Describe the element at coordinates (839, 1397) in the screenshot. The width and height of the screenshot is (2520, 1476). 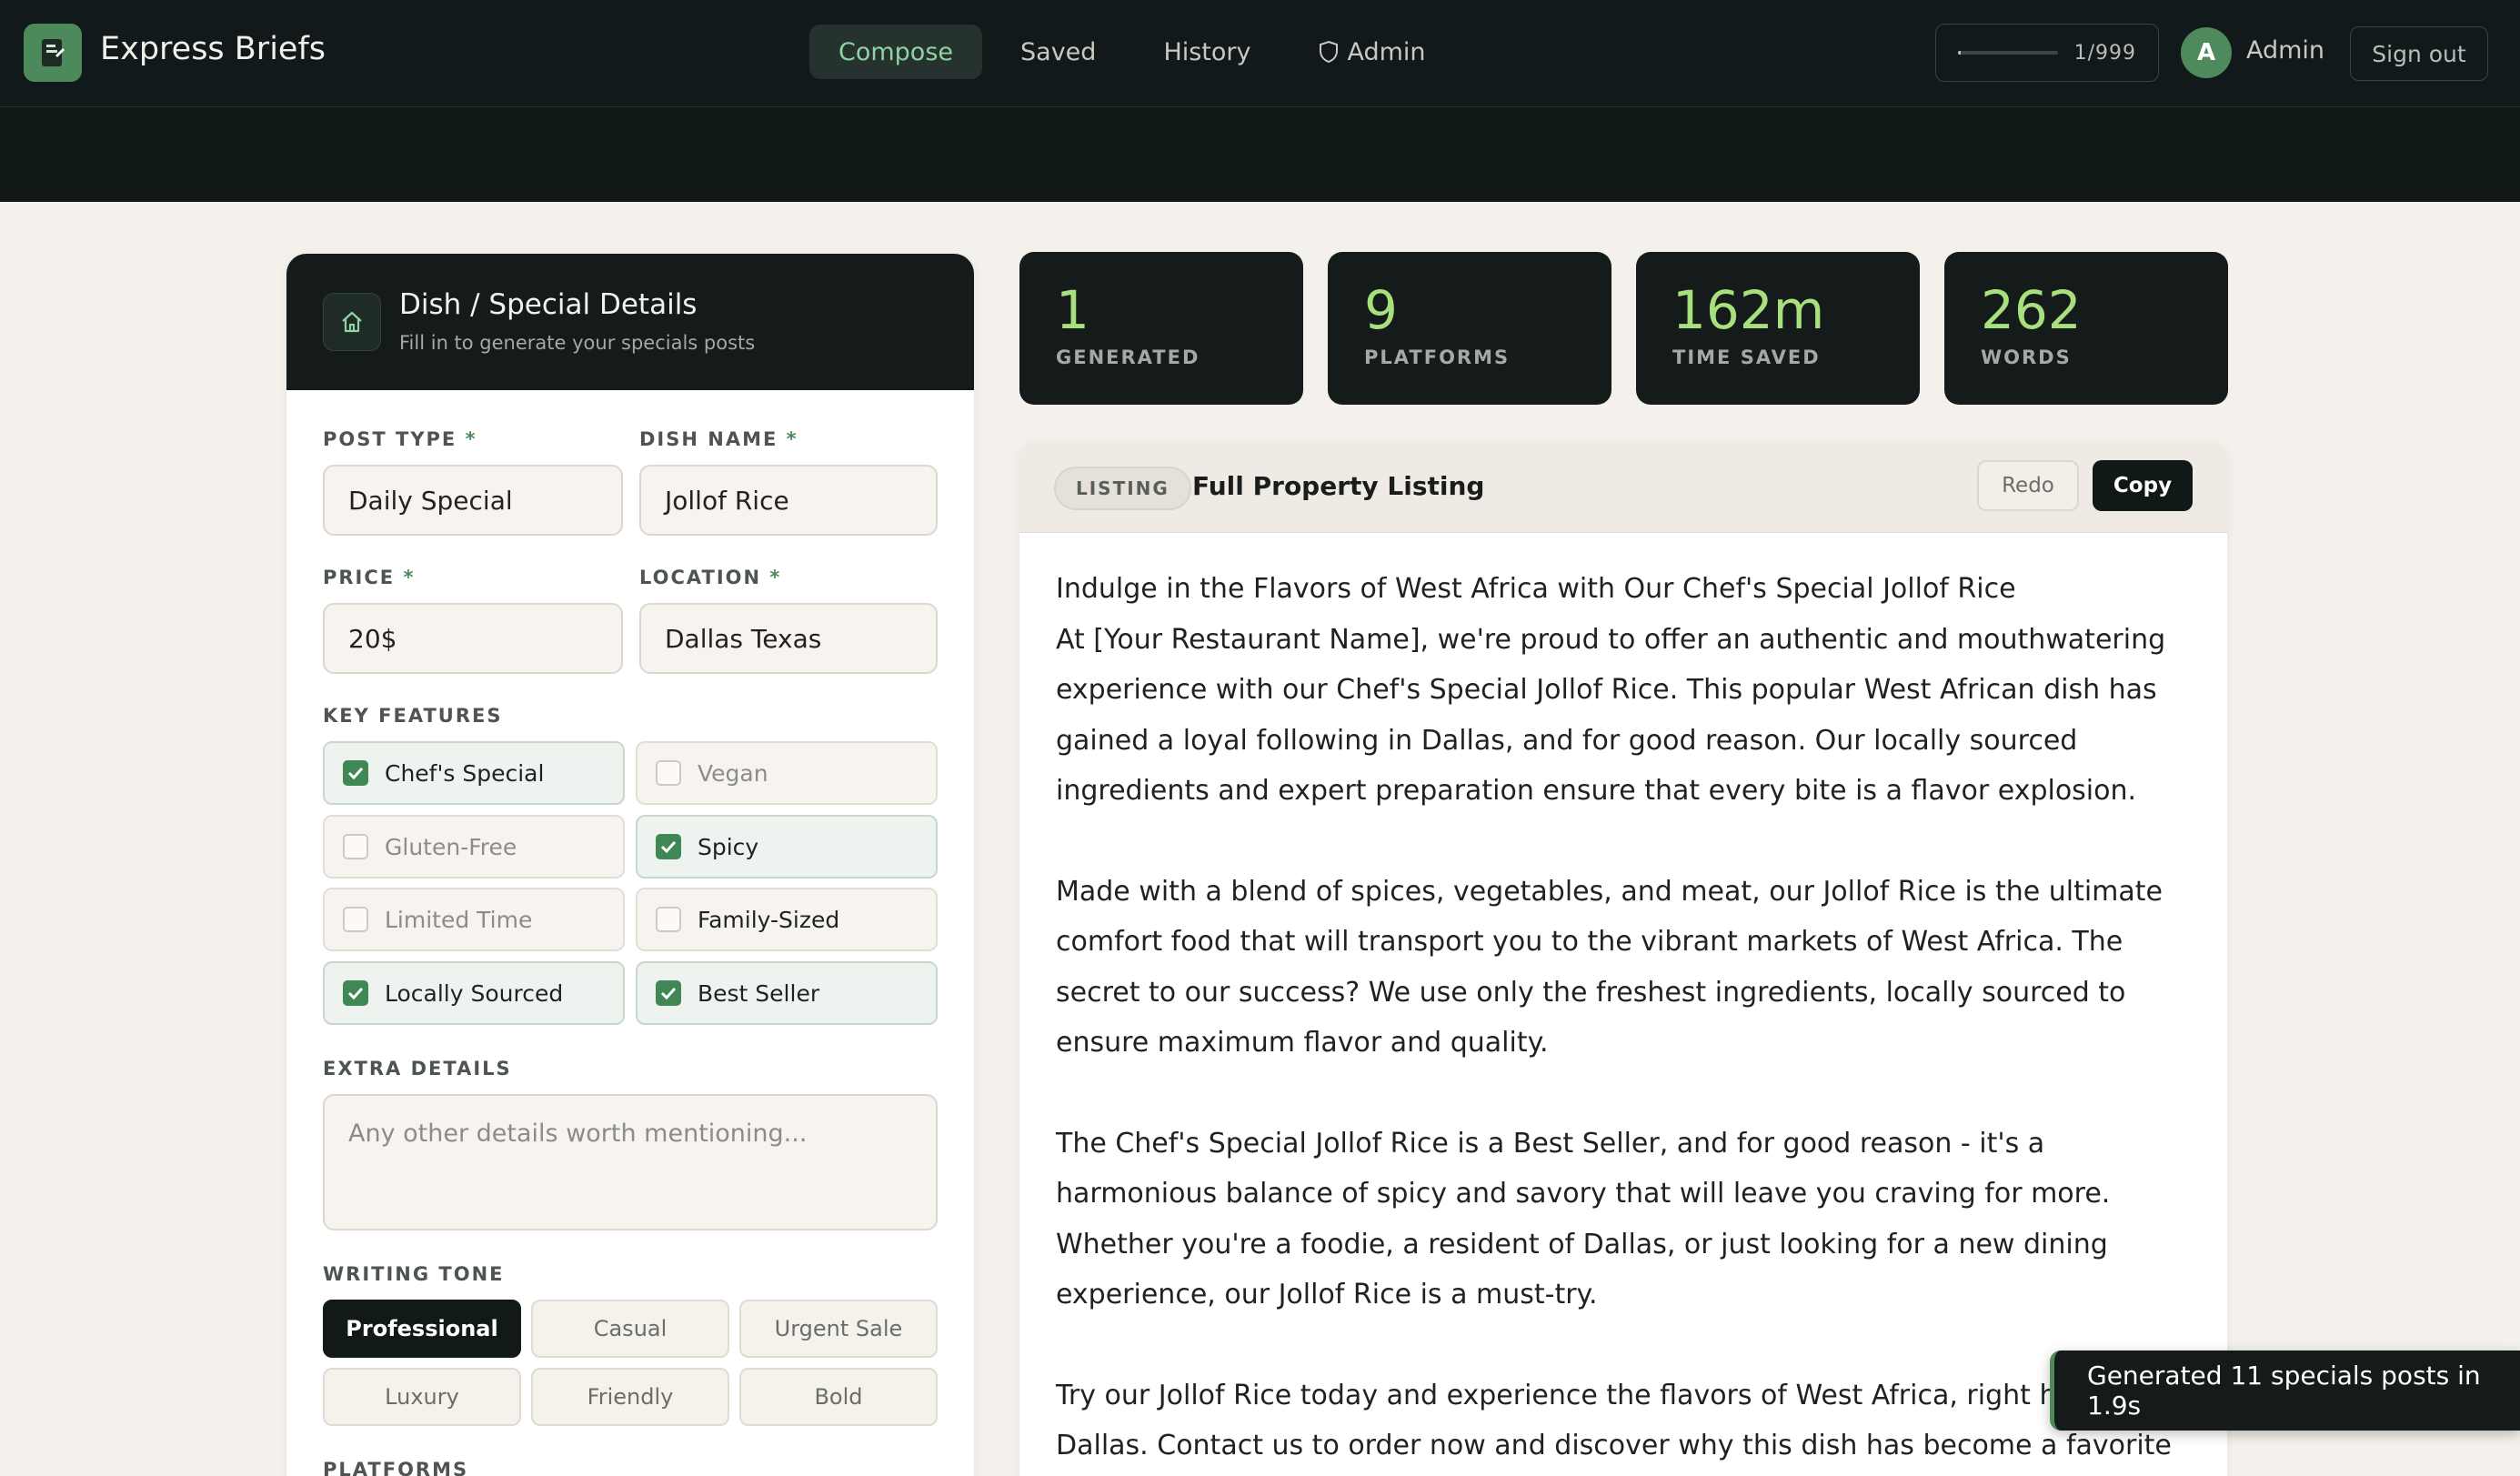
I see `tone-bold: Bold` at that location.